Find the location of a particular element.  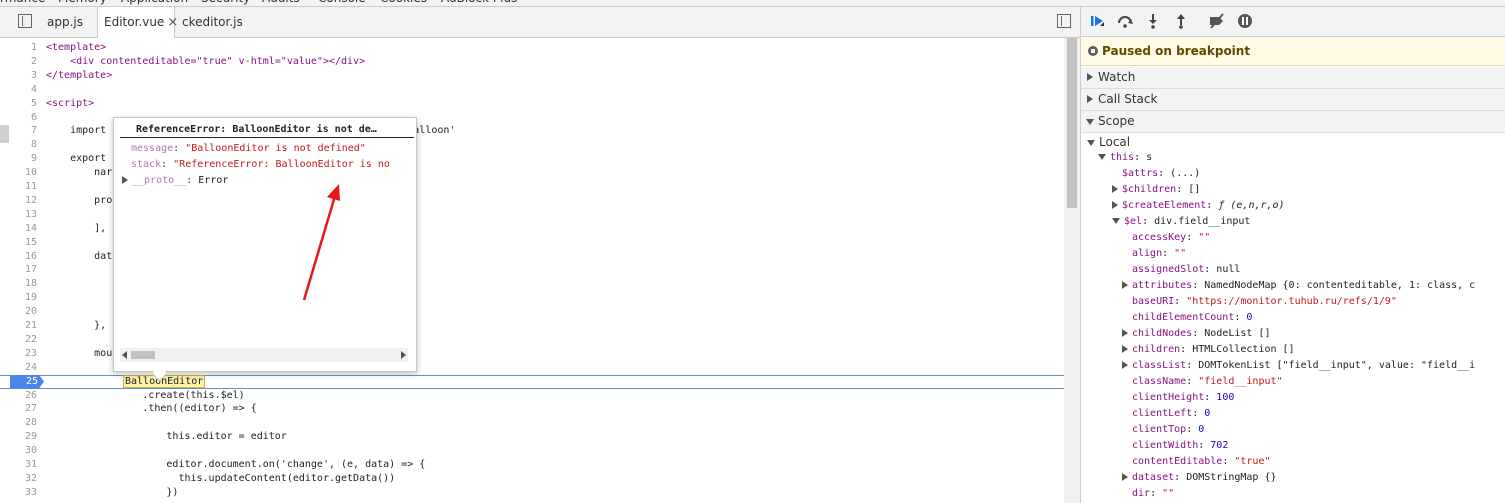

toggle-navigator-icon is located at coordinates (25, 21).